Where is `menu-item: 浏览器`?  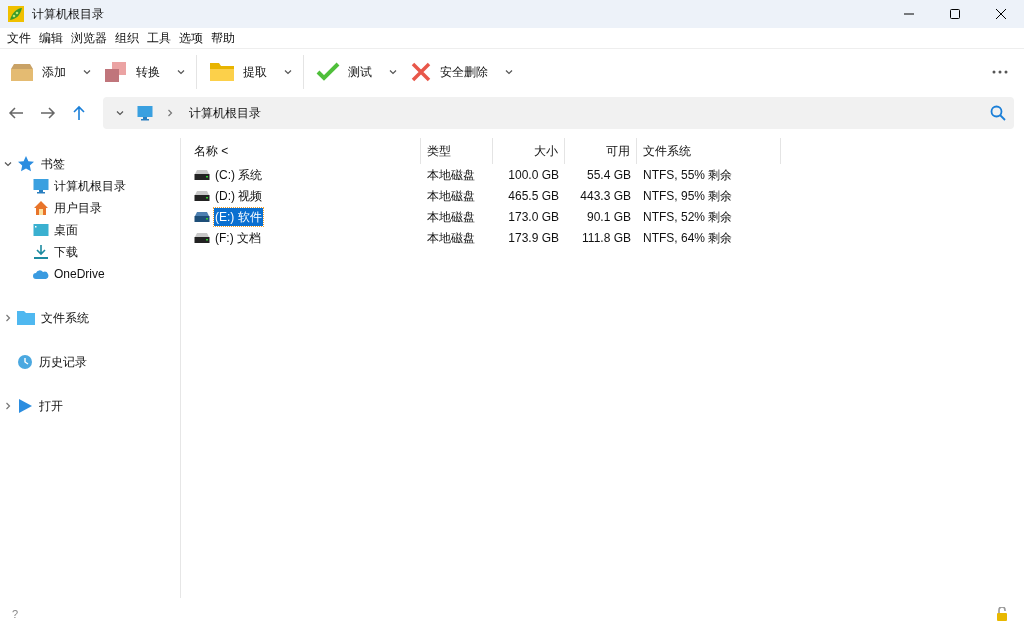 menu-item: 浏览器 is located at coordinates (89, 38).